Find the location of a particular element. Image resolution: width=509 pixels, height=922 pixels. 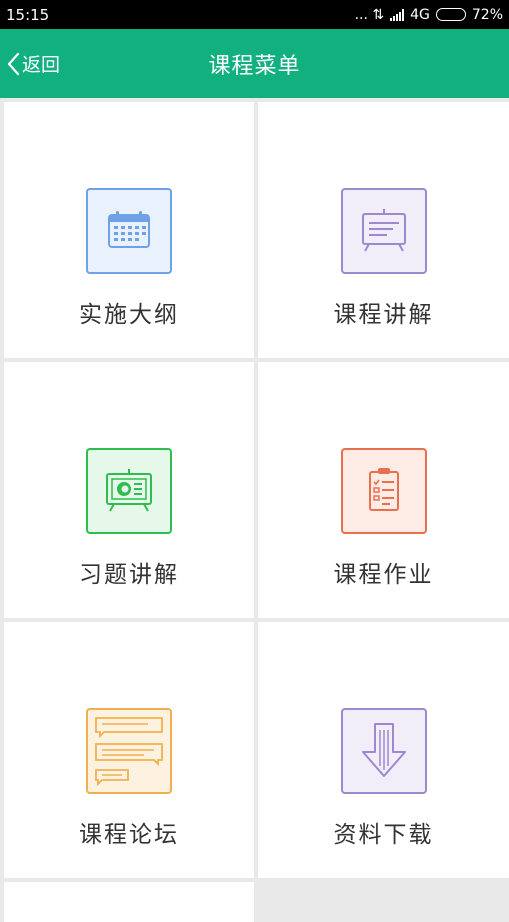

menu-item-label: 习题讲解 is located at coordinates (129, 575).